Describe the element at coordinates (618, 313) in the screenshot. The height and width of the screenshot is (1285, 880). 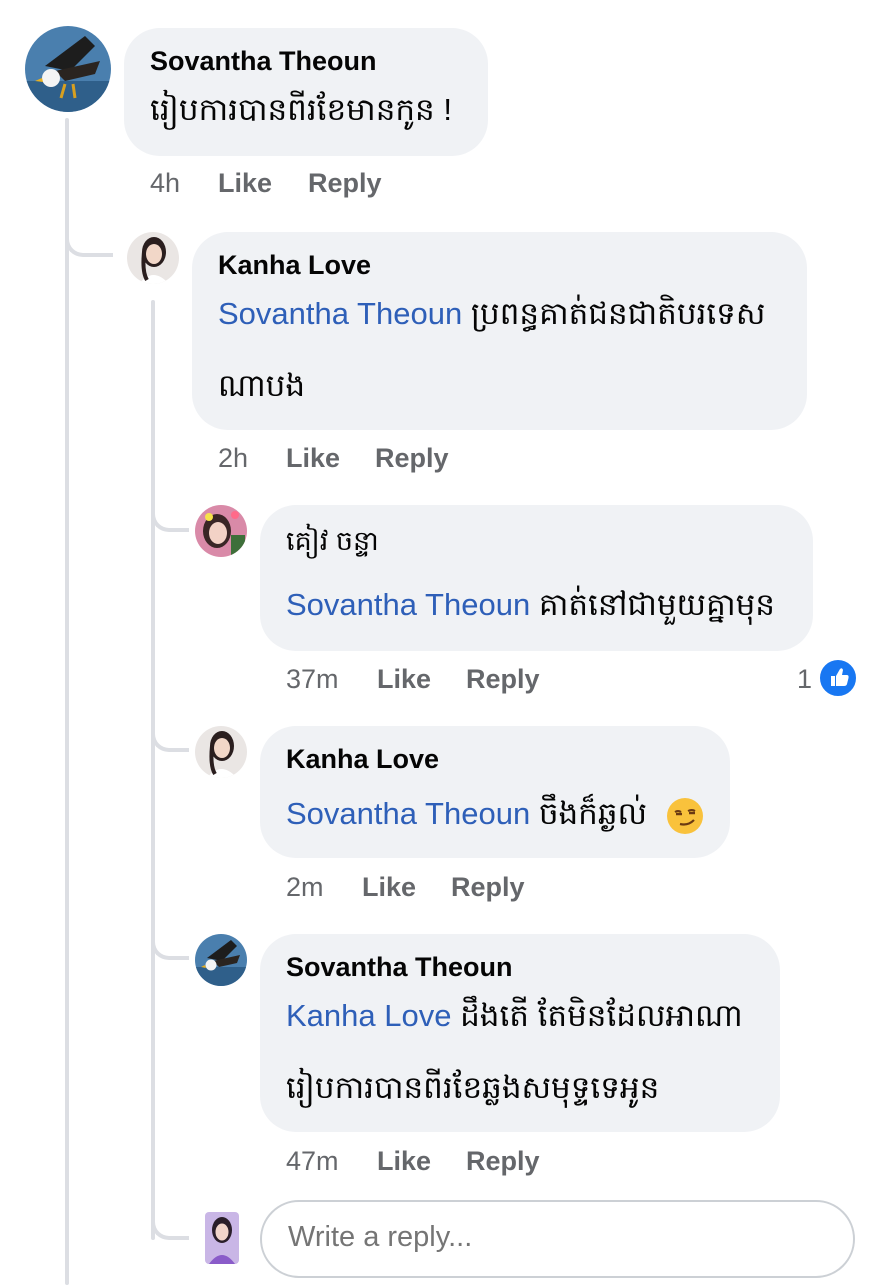
I see `comment-text-line: ប្រពន្ធគាត់ជនជាតិបរទេស` at that location.